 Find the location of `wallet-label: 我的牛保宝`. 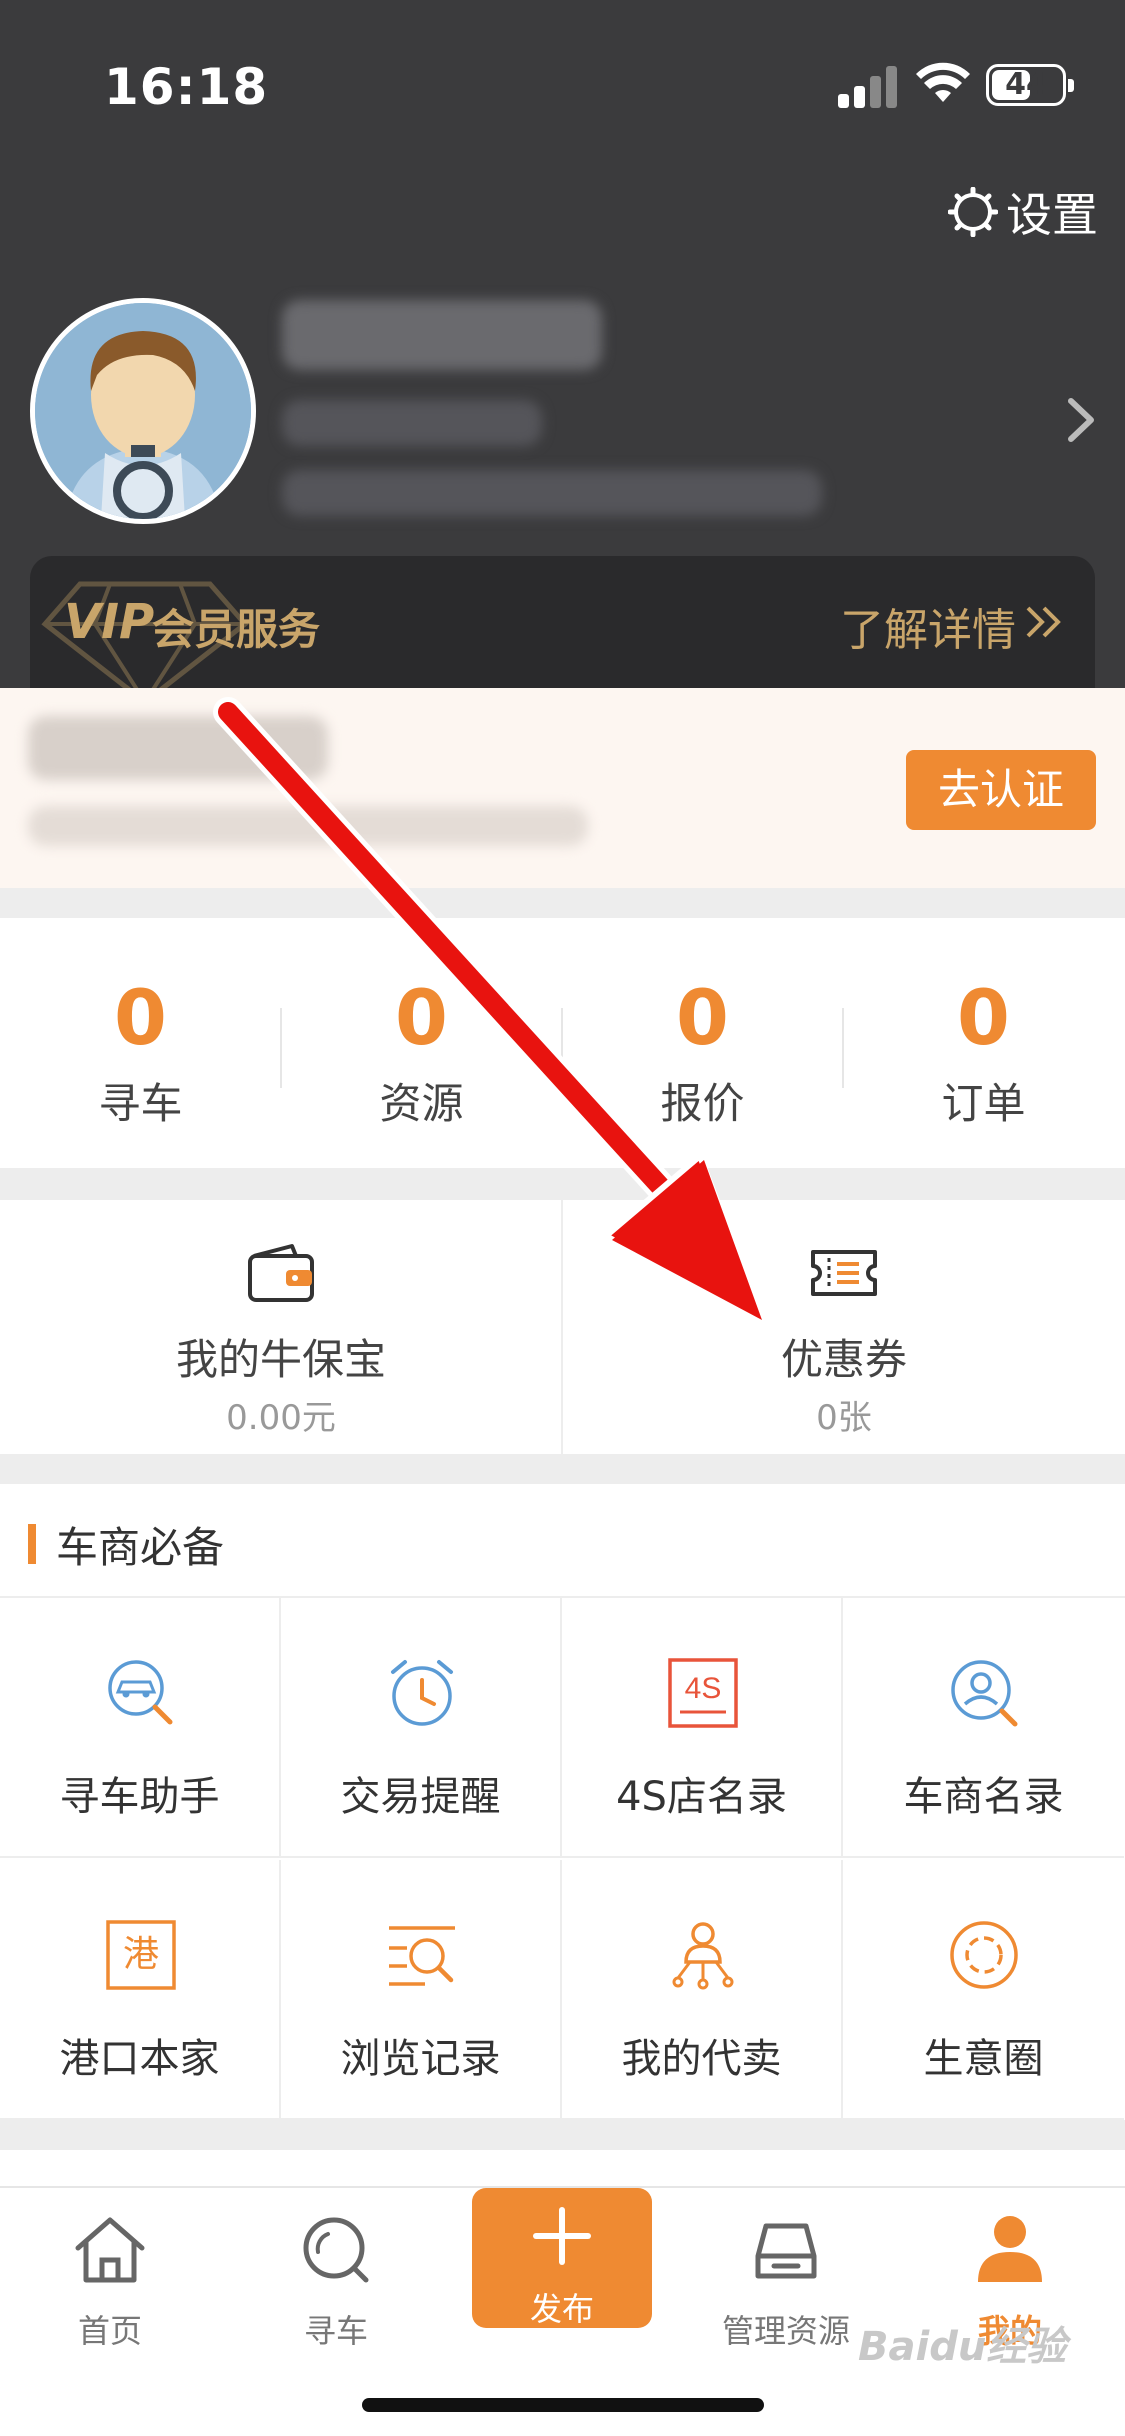

wallet-label: 我的牛保宝 is located at coordinates (280, 1359).